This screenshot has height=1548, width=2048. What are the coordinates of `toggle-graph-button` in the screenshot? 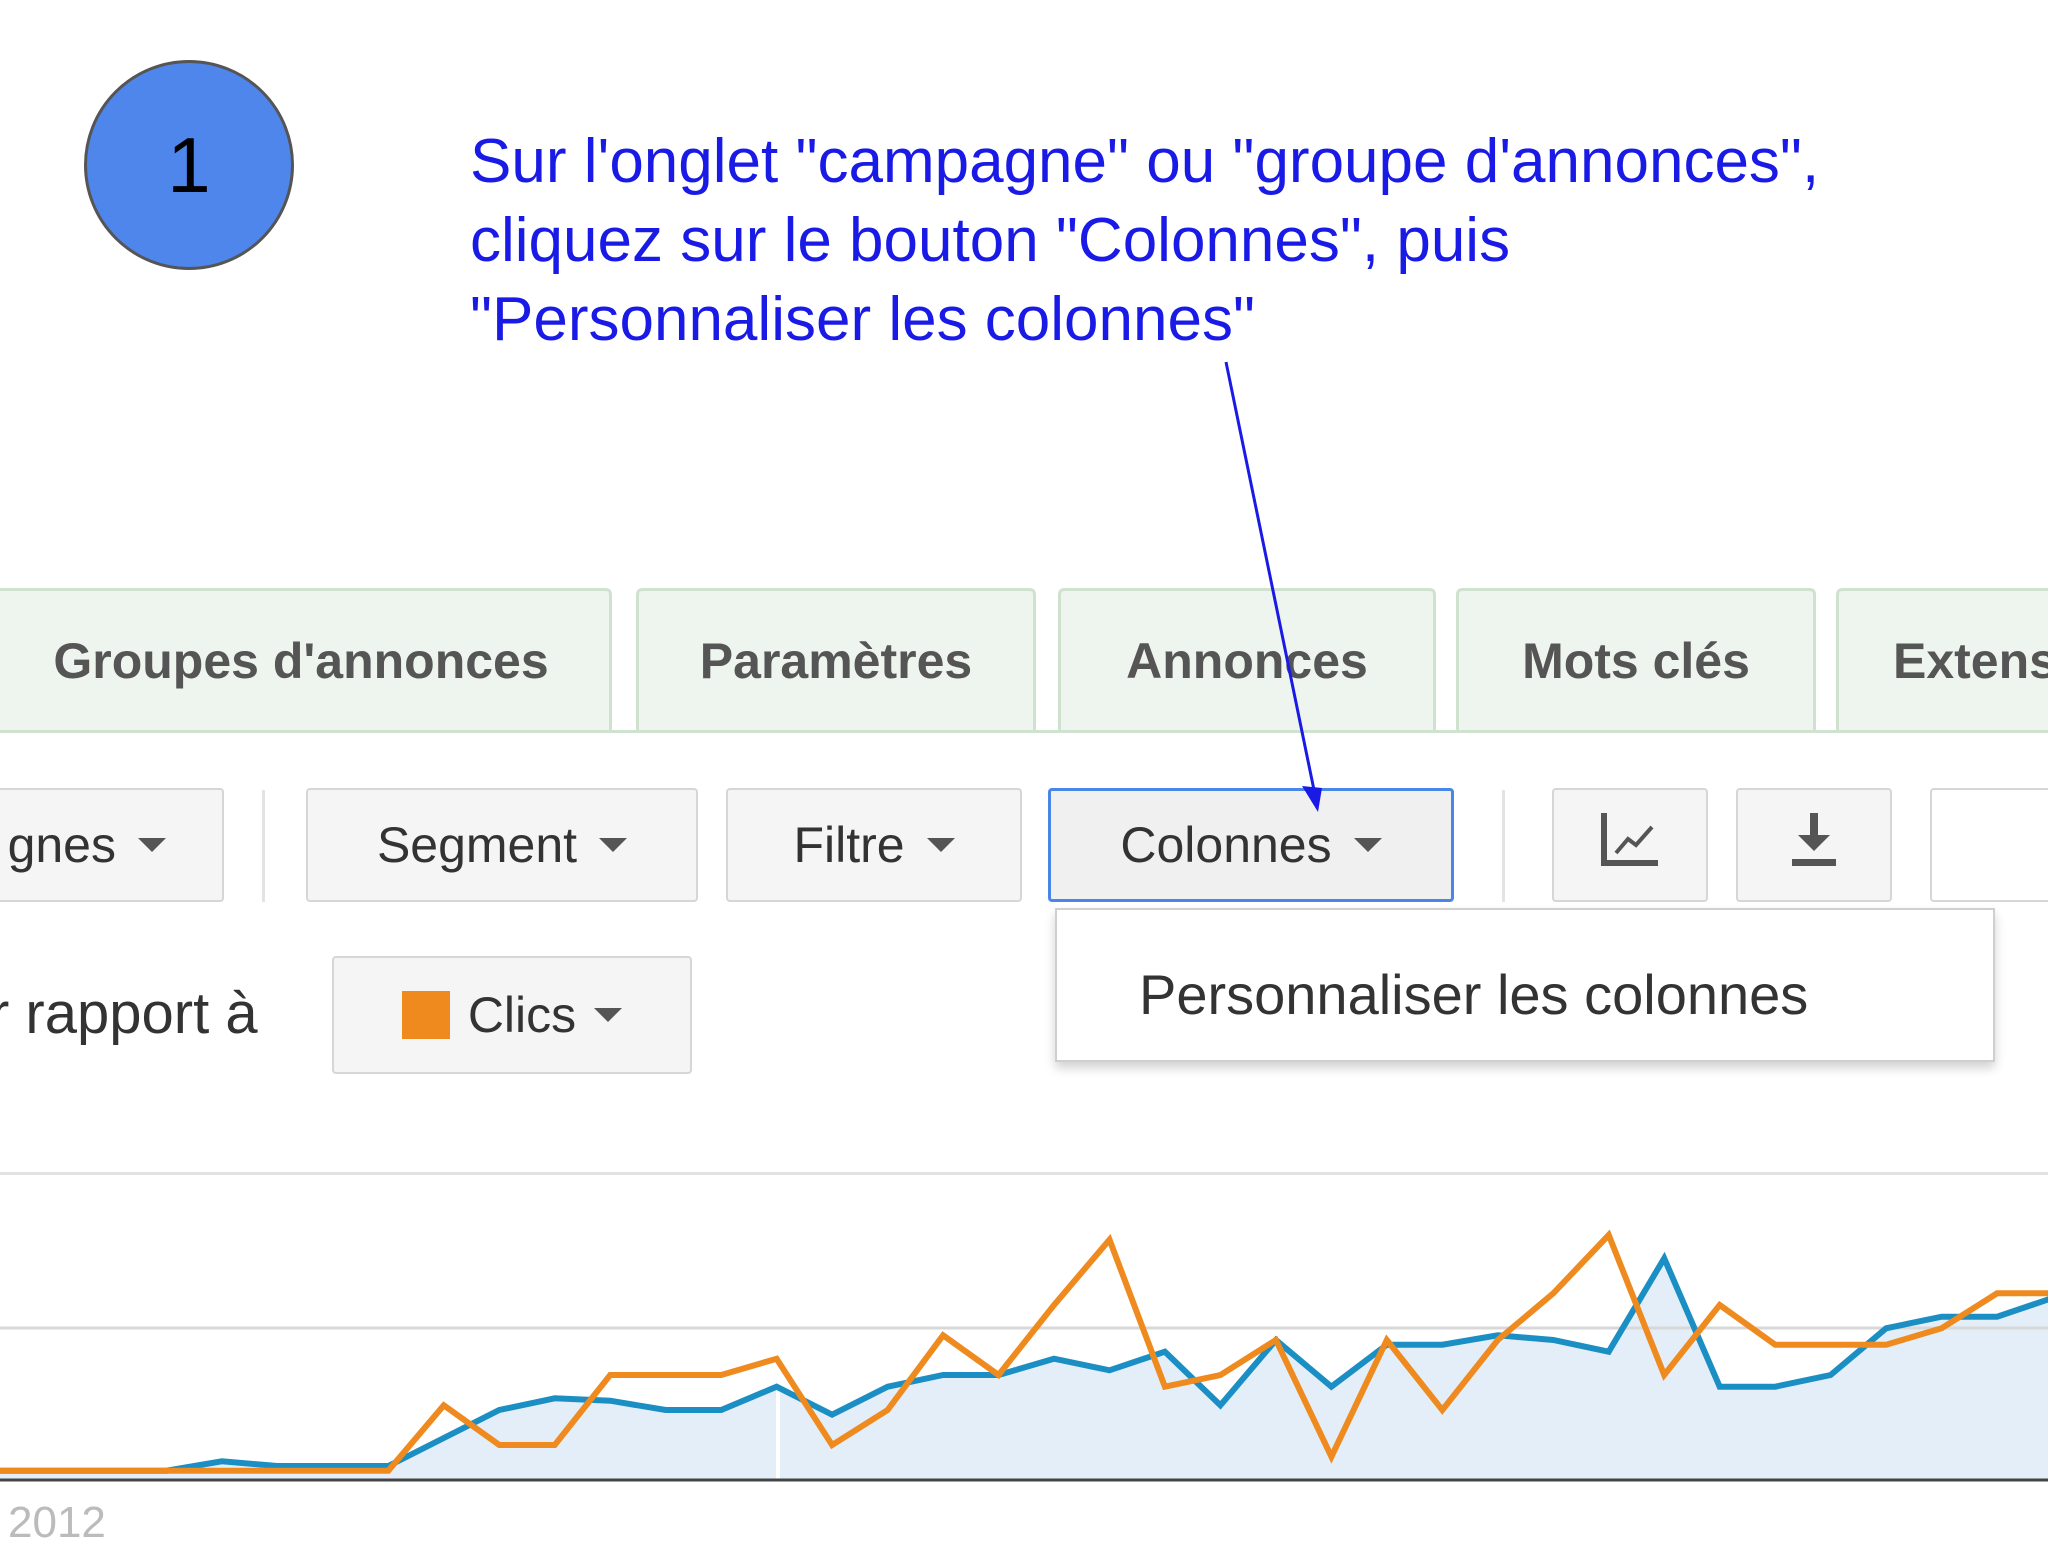 It's located at (1630, 845).